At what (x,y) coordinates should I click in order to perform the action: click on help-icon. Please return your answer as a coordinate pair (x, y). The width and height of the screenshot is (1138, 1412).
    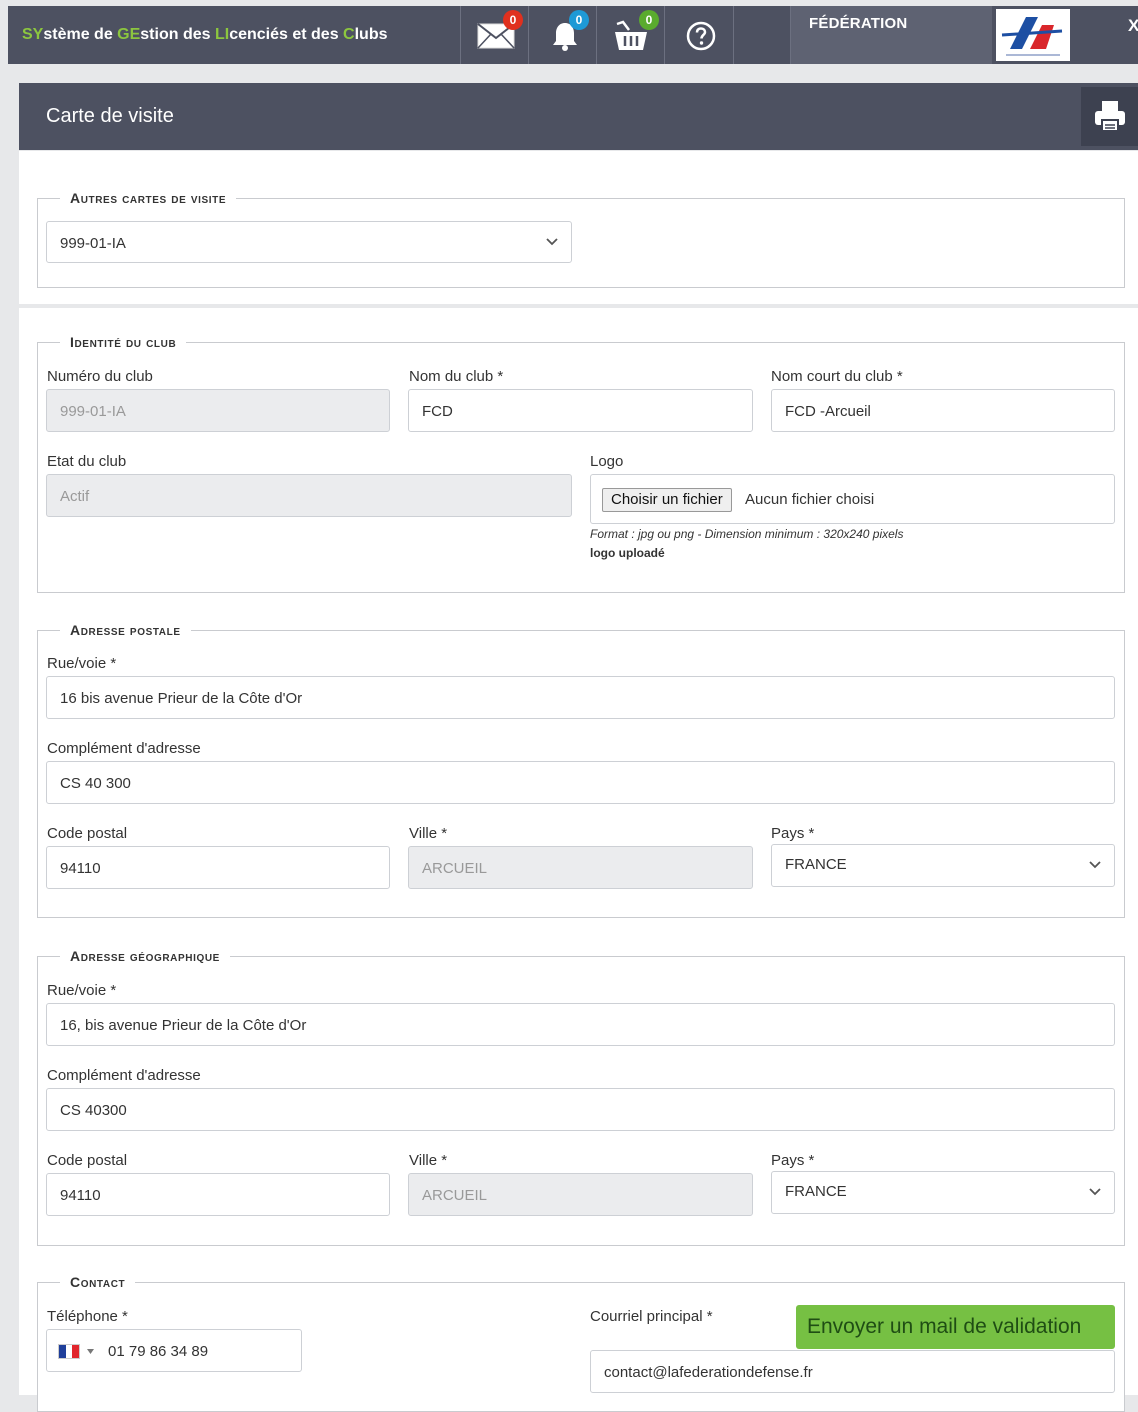
    Looking at the image, I should click on (701, 36).